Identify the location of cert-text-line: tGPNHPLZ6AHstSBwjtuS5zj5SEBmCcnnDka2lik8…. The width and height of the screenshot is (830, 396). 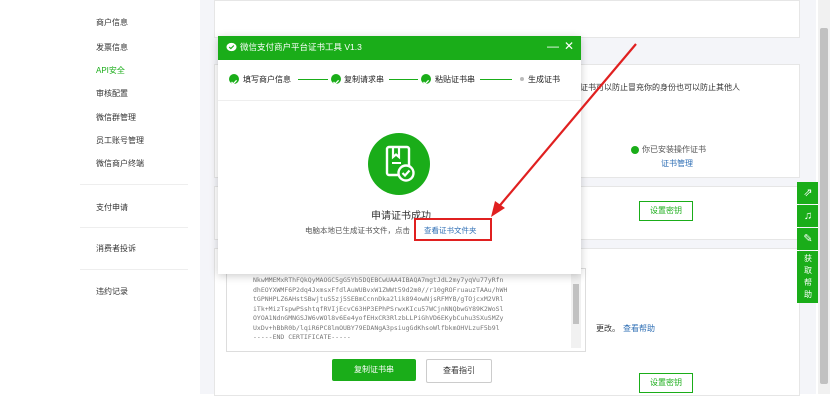
(378, 299).